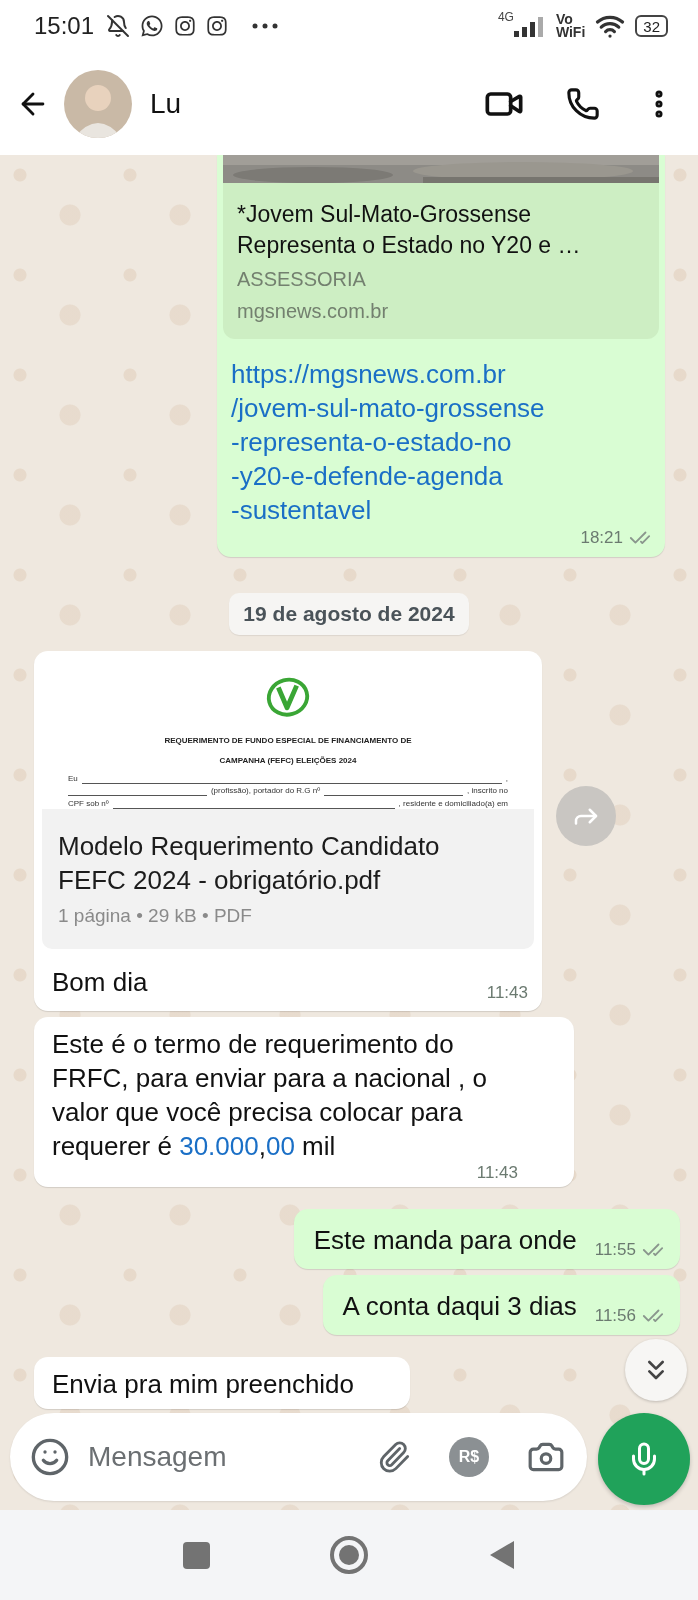 This screenshot has width=698, height=1600. What do you see at coordinates (505, 17) in the screenshot?
I see `network-type: 4G` at bounding box center [505, 17].